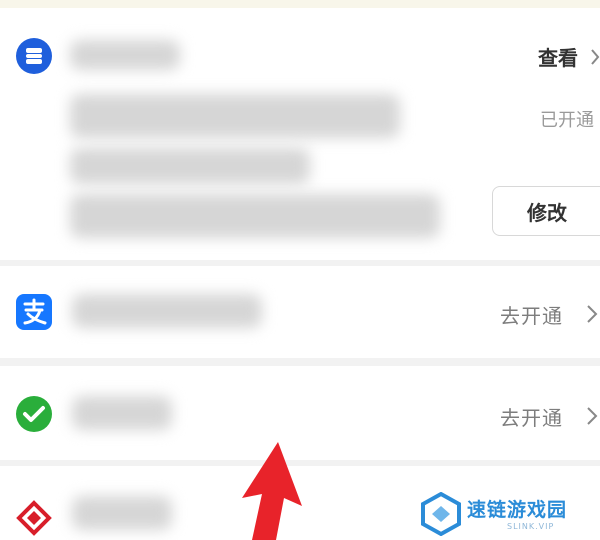 This screenshot has height=540, width=600. What do you see at coordinates (272, 491) in the screenshot?
I see `red-arrow-pointer` at bounding box center [272, 491].